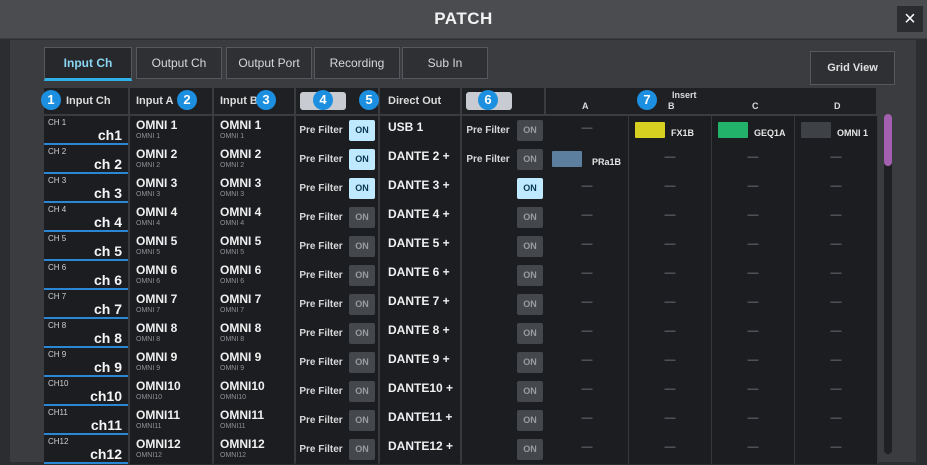 Image resolution: width=927 pixels, height=465 pixels. Describe the element at coordinates (179, 63) in the screenshot. I see `tab-output-ch: Output Ch` at that location.